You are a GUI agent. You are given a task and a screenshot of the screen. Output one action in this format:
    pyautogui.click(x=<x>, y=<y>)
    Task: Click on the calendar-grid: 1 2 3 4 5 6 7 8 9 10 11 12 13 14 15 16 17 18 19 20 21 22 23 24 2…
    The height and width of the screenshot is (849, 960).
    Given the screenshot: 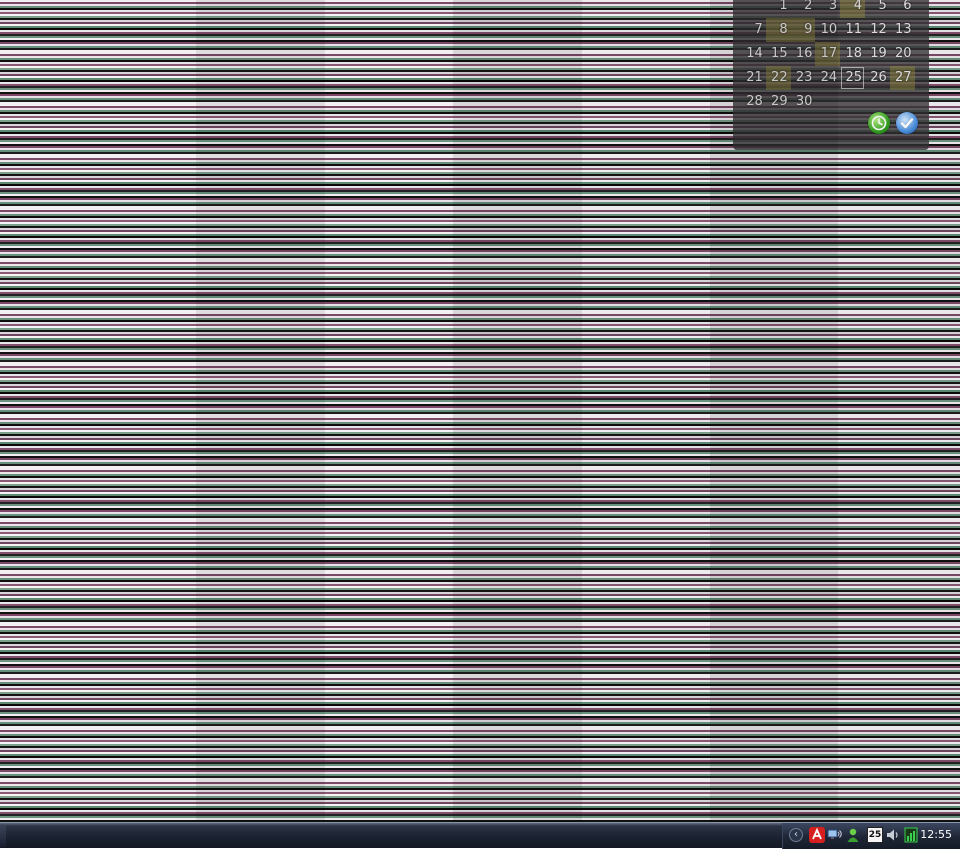 What is the action you would take?
    pyautogui.click(x=828, y=57)
    